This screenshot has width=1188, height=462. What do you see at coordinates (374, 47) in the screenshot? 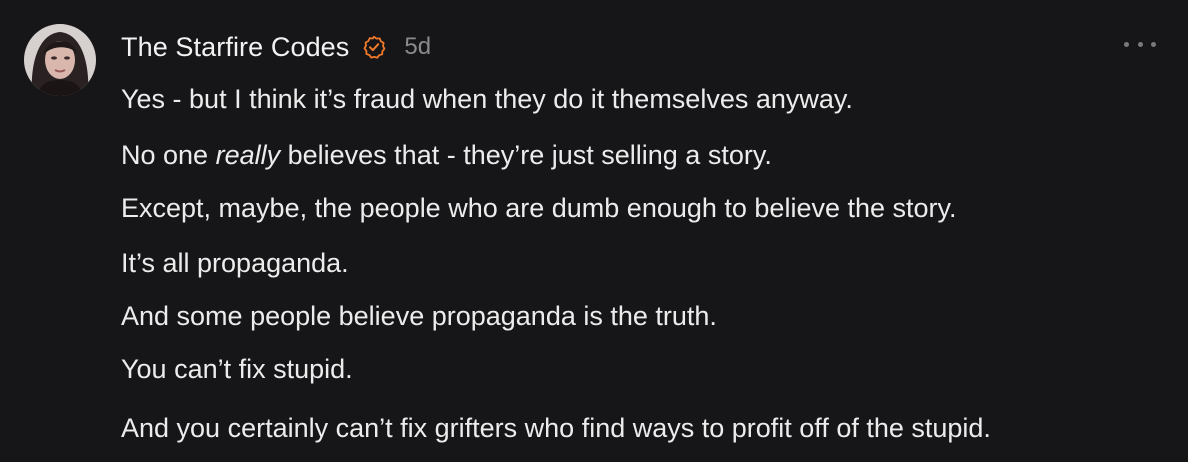
I see `verified-check-icon` at bounding box center [374, 47].